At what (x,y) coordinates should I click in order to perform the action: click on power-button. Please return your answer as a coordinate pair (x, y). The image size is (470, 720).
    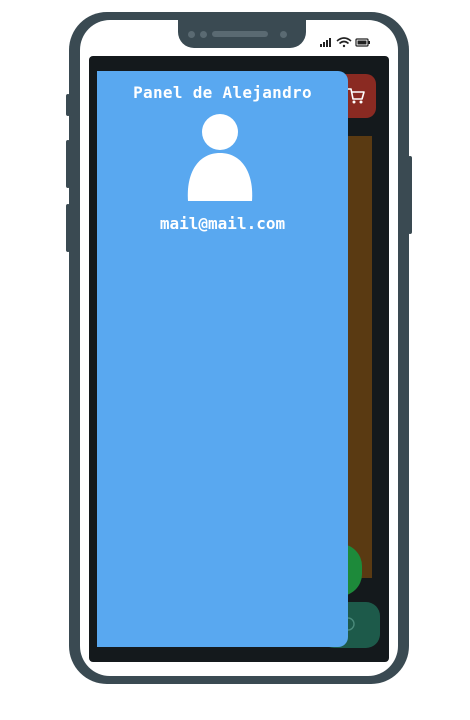
    Looking at the image, I should click on (410, 195).